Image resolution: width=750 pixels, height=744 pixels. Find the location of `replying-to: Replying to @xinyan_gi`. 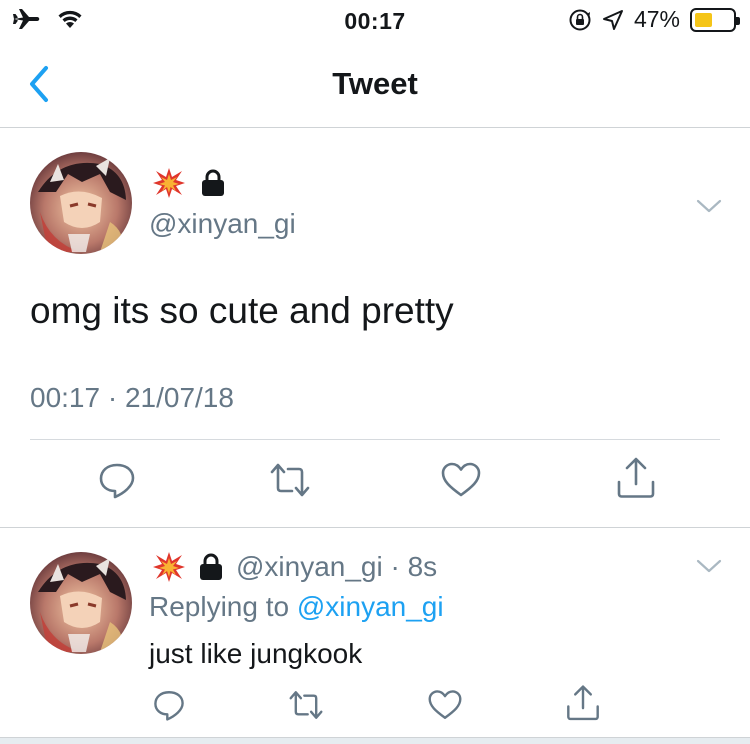

replying-to: Replying to @xinyan_gi is located at coordinates (296, 607).